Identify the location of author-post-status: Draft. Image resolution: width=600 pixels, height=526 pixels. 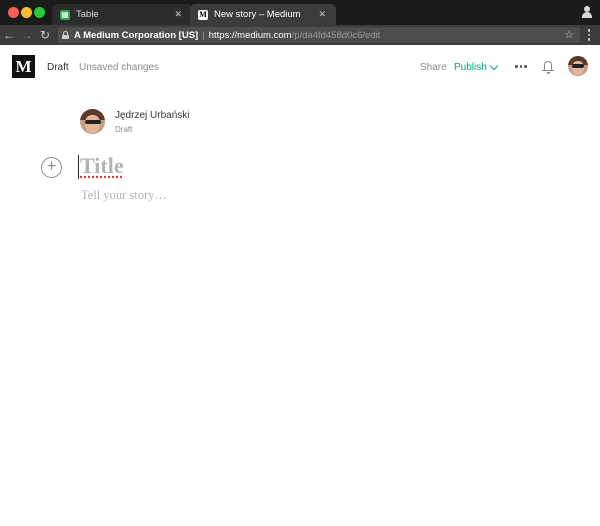
(124, 129).